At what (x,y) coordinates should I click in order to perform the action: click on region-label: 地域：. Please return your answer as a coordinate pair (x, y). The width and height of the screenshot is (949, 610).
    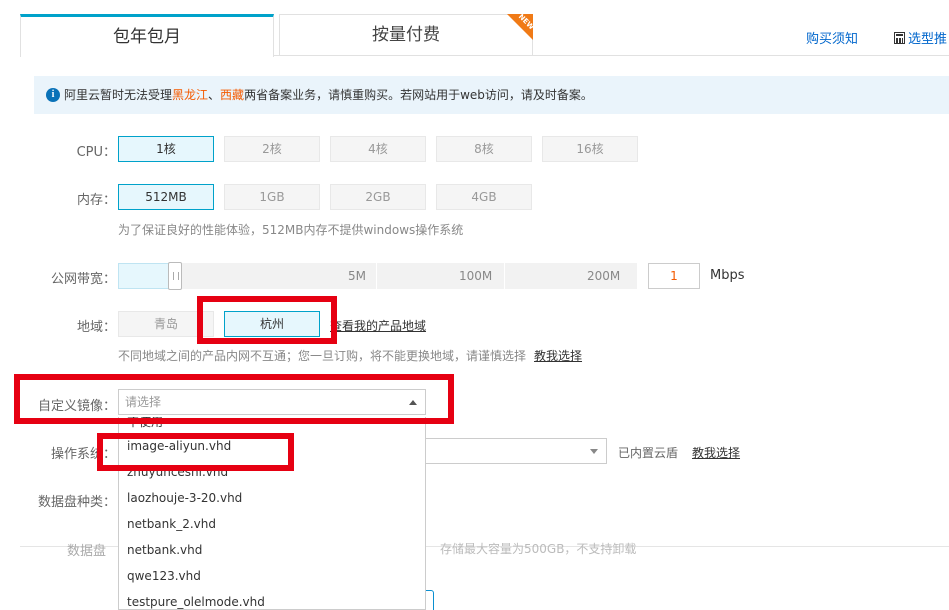
    Looking at the image, I should click on (96, 327).